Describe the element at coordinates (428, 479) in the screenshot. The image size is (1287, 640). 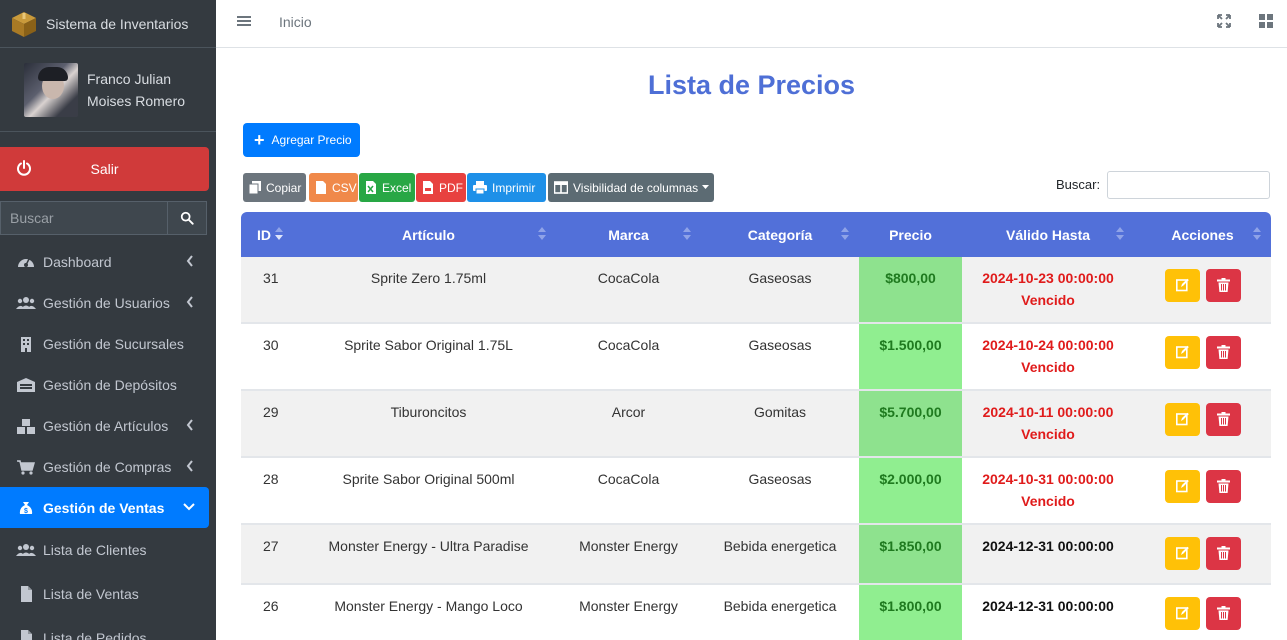
I see `cell-articulo-text: Sprite Sabor Original 500ml` at that location.